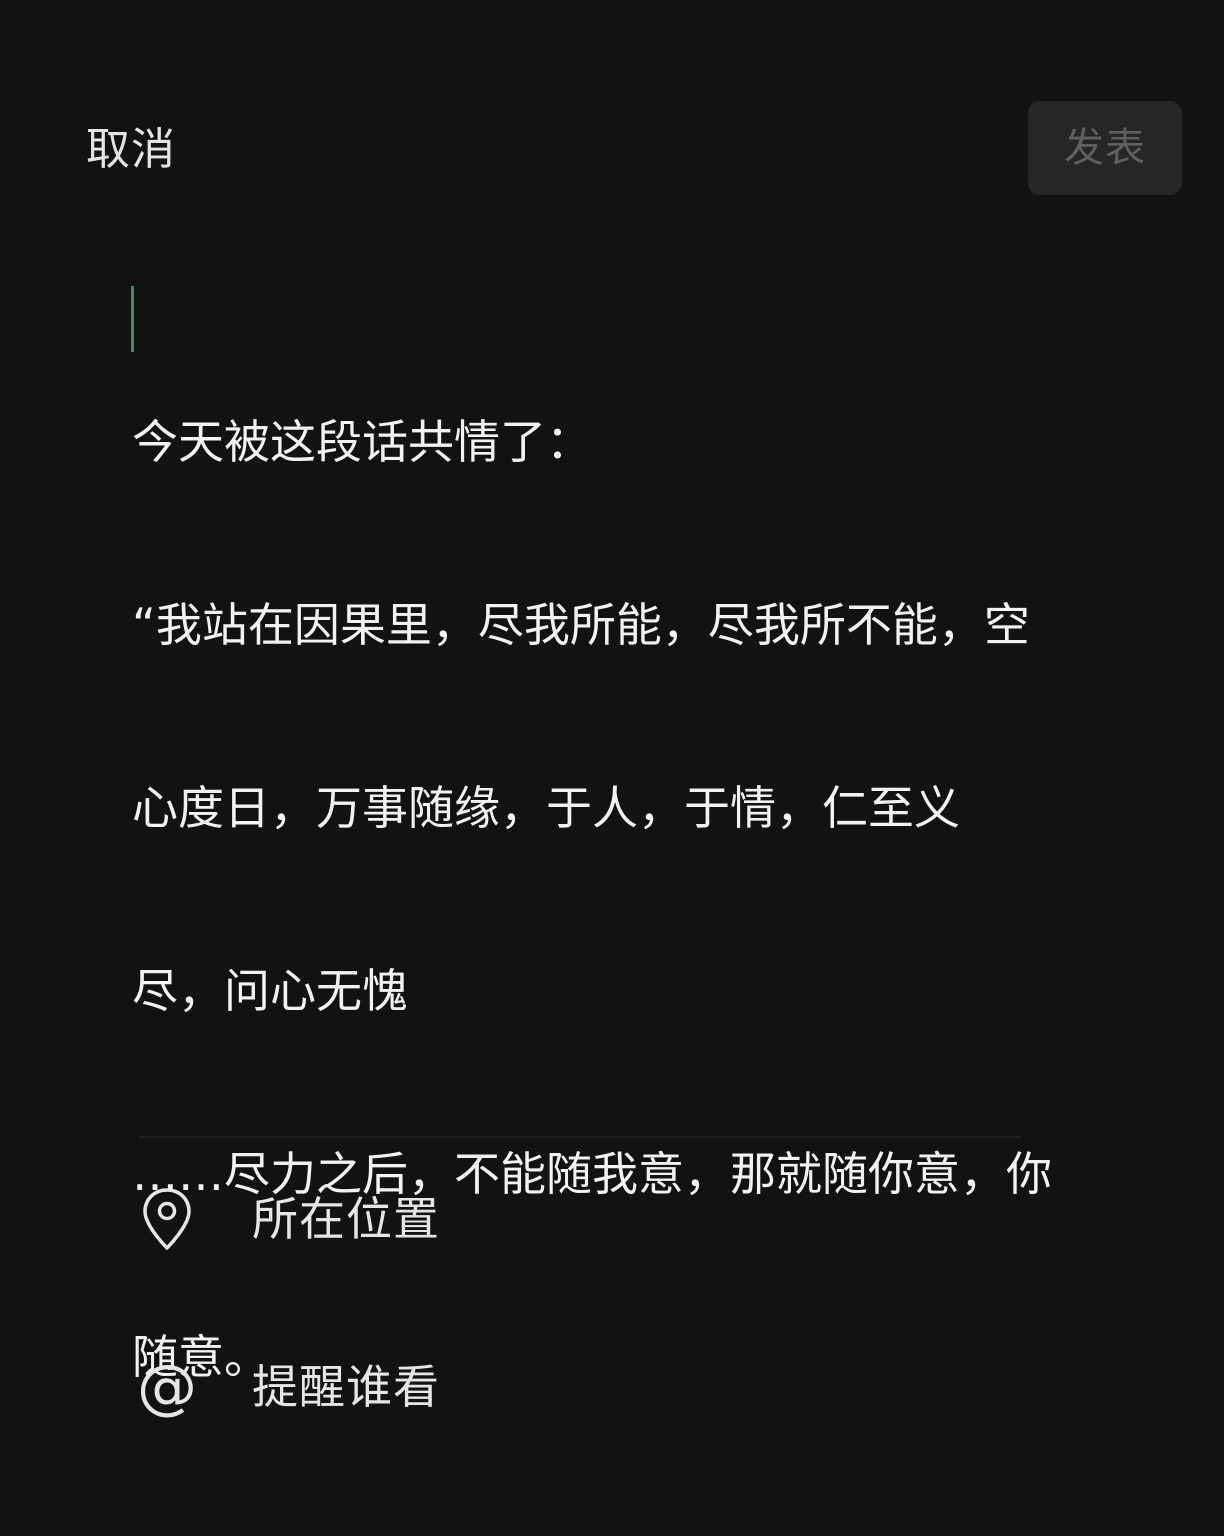 The image size is (1224, 1536). I want to click on divider, so click(580, 1137).